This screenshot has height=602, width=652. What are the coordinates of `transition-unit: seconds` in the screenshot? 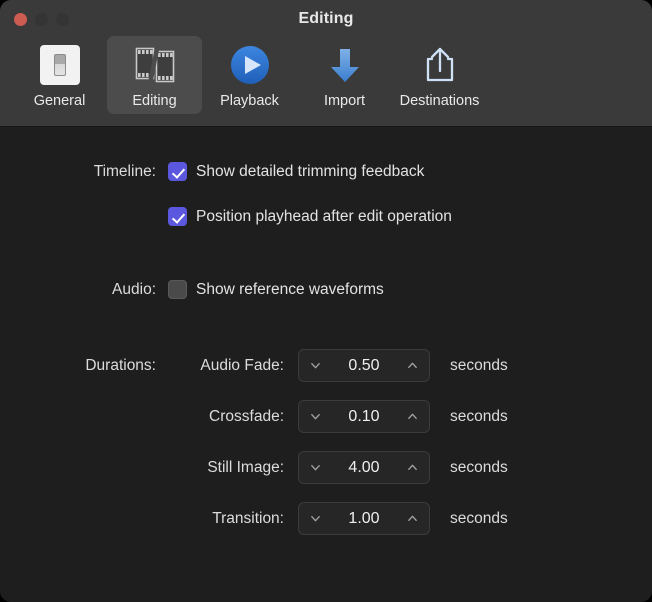 It's located at (479, 518).